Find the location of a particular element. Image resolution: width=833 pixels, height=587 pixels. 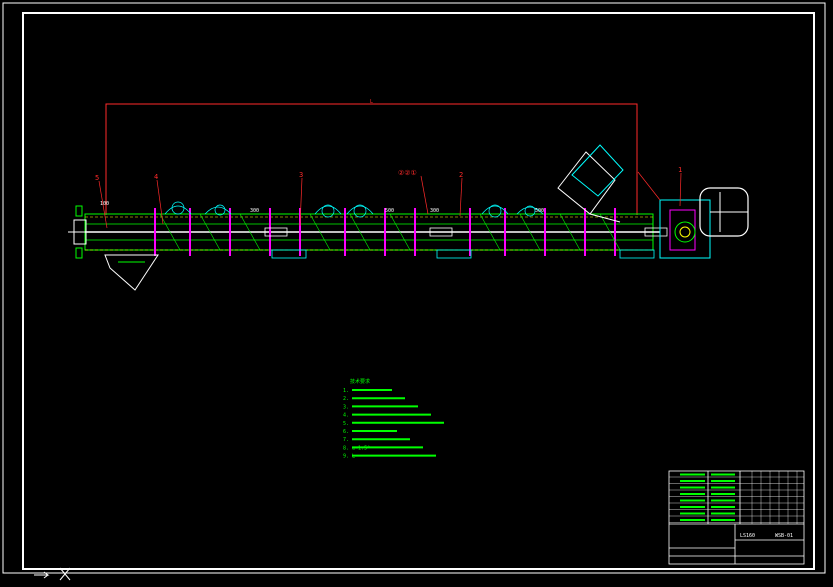

title-block-code: WSB-01 is located at coordinates (784, 536).